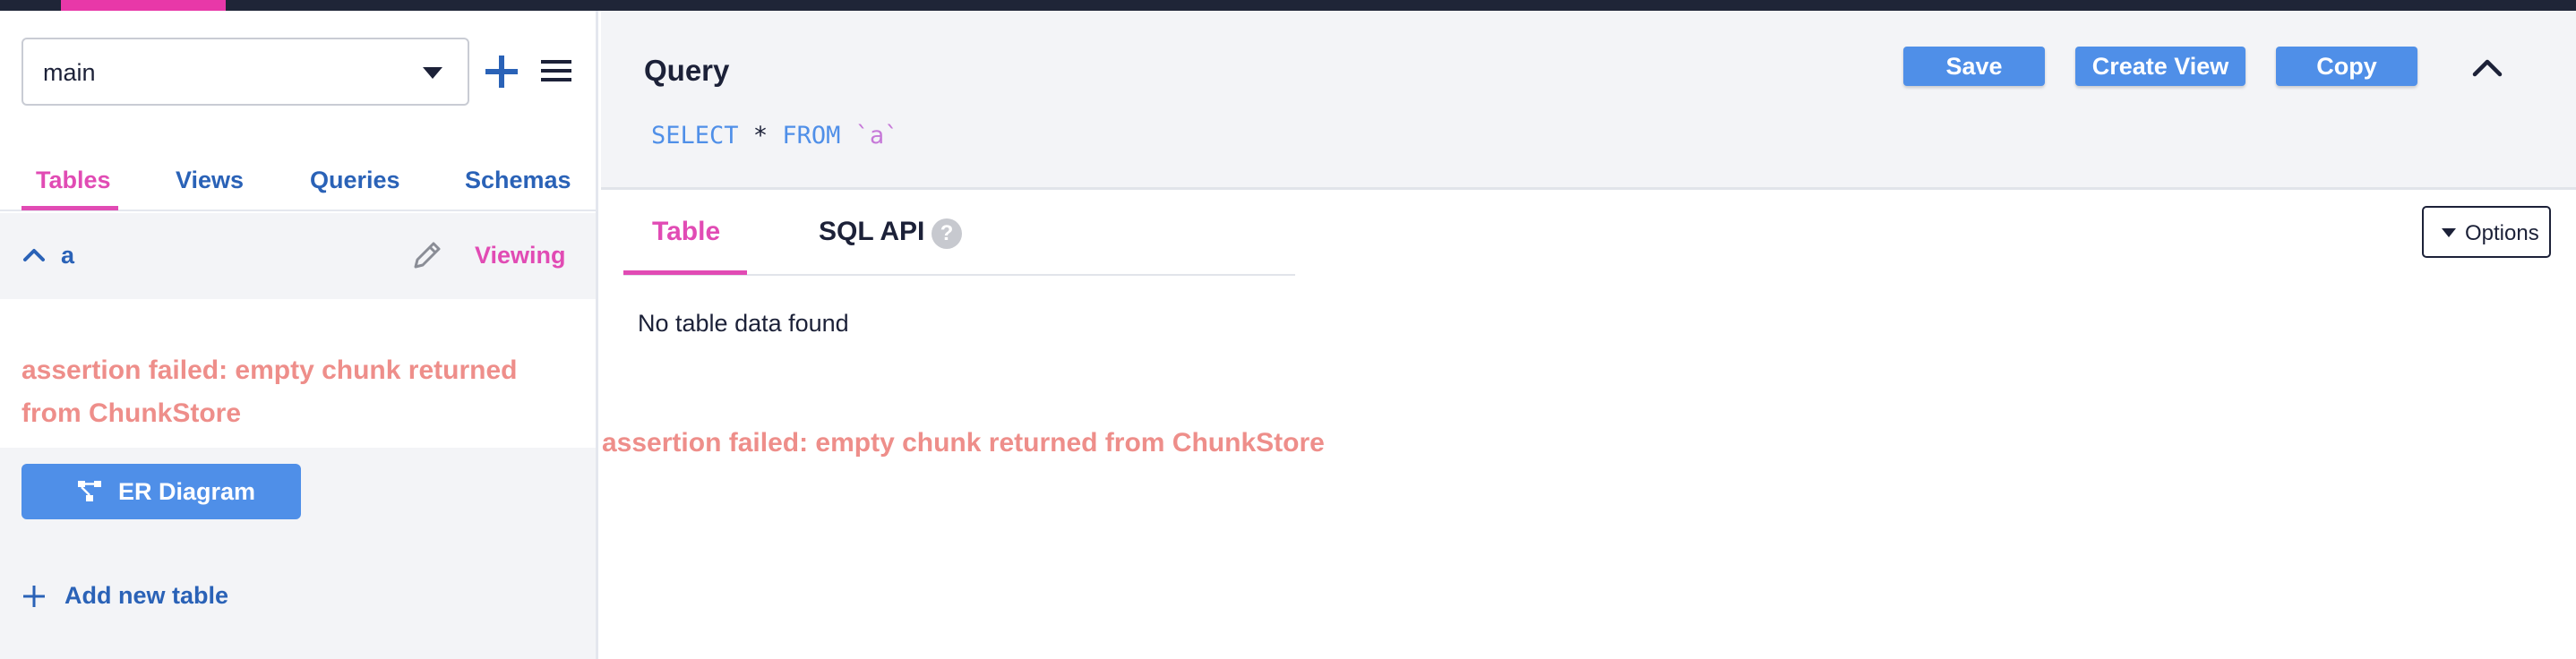 The image size is (2576, 659). What do you see at coordinates (73, 180) in the screenshot?
I see `tab-tables: Tables` at bounding box center [73, 180].